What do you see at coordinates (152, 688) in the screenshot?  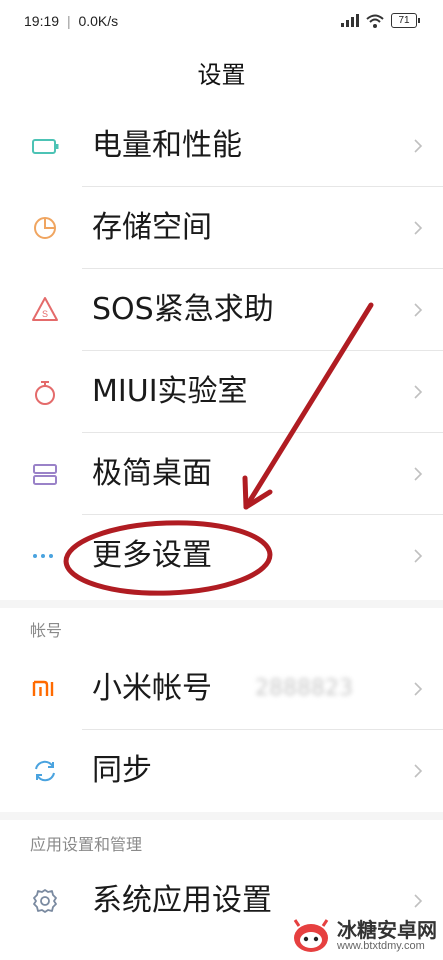 I see `row-label: 小米帐号` at bounding box center [152, 688].